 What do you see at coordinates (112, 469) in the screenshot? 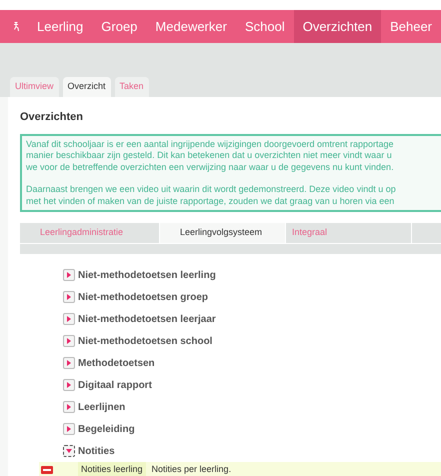
I see `report-name: Notities leerling` at bounding box center [112, 469].